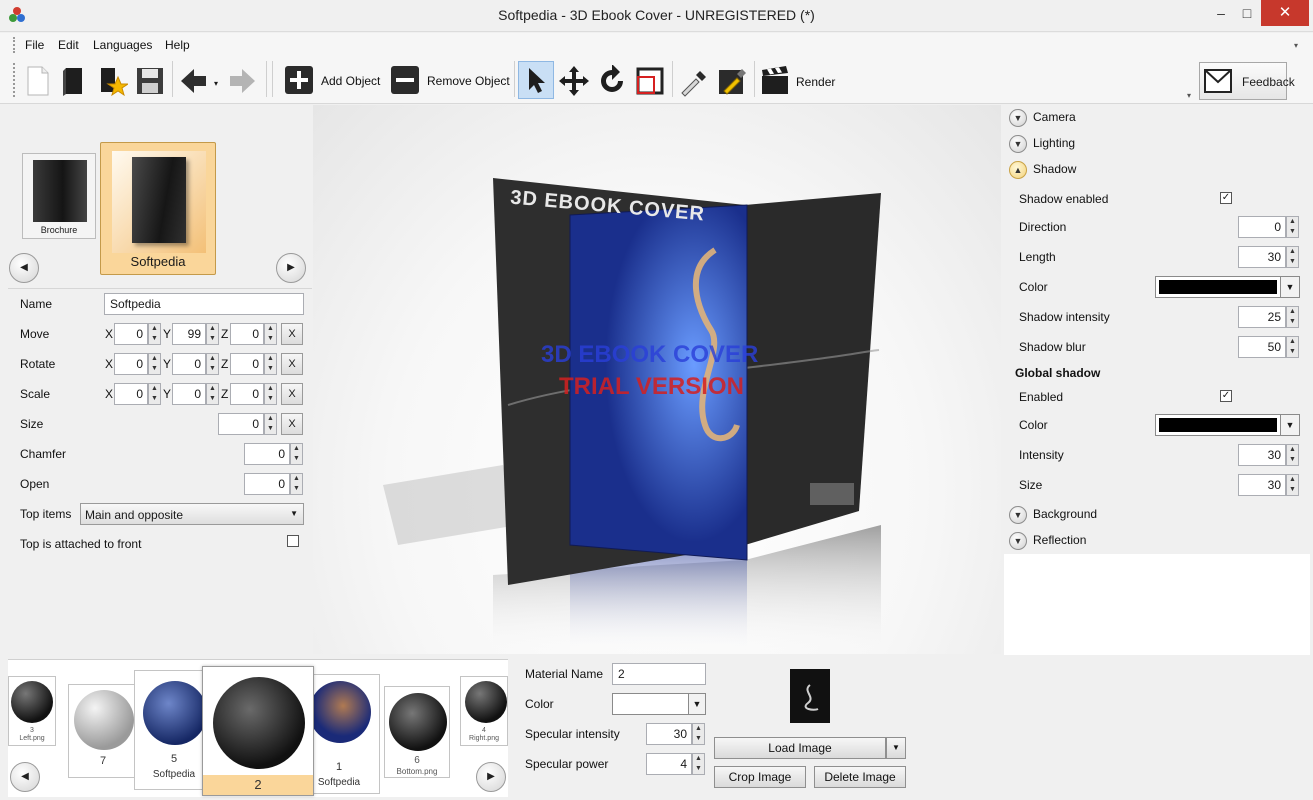 This screenshot has height=800, width=1313. What do you see at coordinates (292, 394) in the screenshot?
I see `scale-reset-button: X` at bounding box center [292, 394].